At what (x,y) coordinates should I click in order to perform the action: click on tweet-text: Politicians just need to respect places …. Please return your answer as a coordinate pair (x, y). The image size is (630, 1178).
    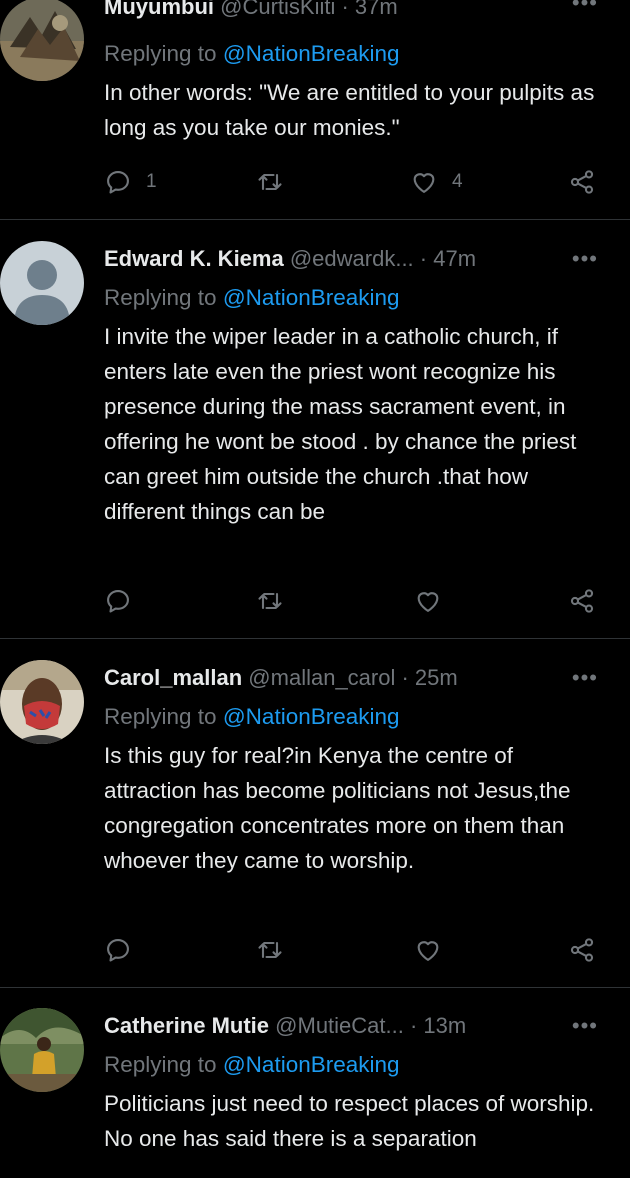
    Looking at the image, I should click on (349, 1121).